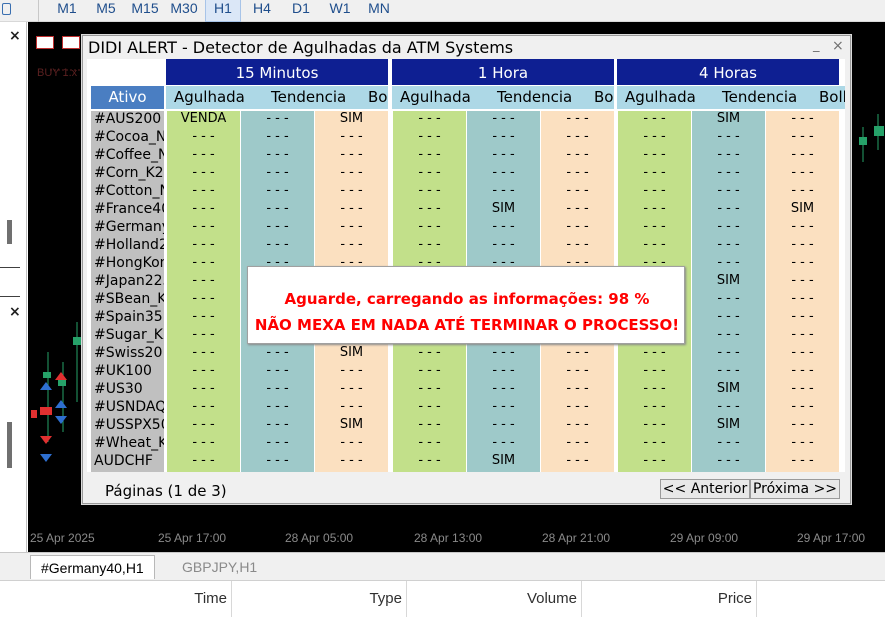  I want to click on symbol-label: #France40, so click(129, 209).